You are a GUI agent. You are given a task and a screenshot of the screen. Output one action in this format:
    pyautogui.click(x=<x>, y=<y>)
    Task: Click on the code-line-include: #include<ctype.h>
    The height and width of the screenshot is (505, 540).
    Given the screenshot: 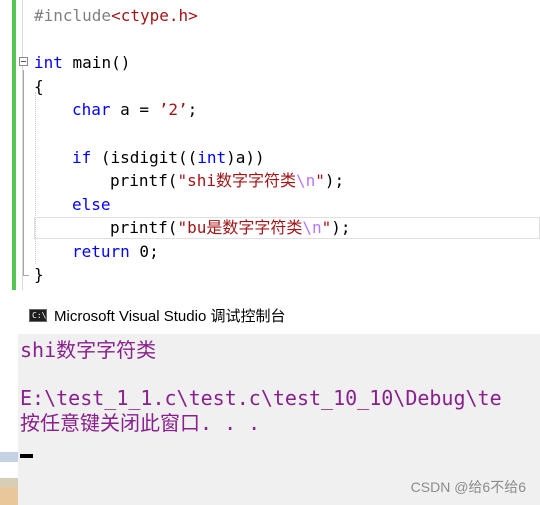 What is the action you would take?
    pyautogui.click(x=116, y=16)
    